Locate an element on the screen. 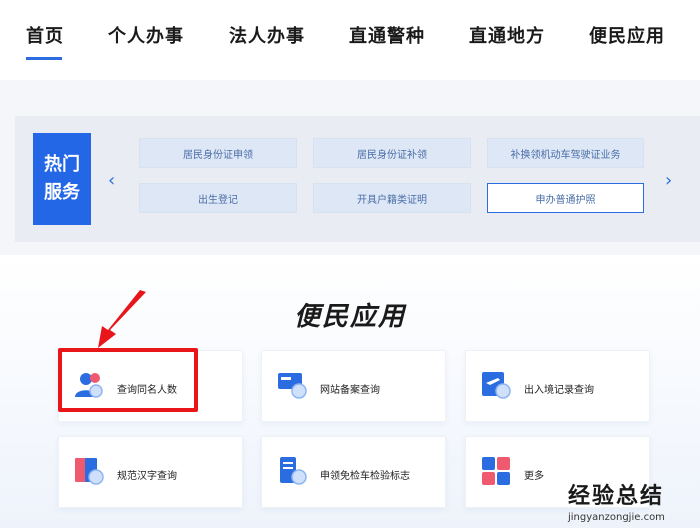 The image size is (700, 528). hot-service-id-reissue: 居民身份证补领 is located at coordinates (392, 153).